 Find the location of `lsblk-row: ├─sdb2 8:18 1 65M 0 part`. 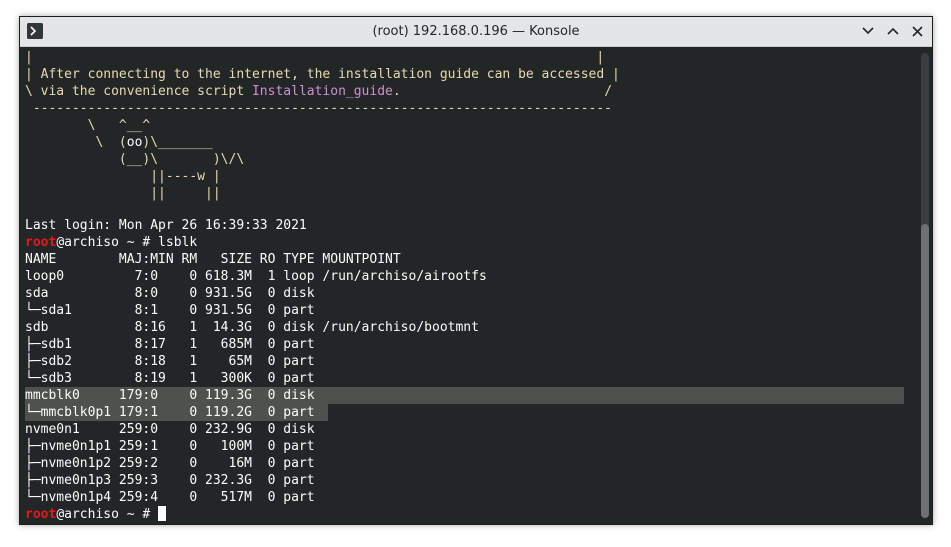

lsblk-row: ├─sdb2 8:18 1 65M 0 part is located at coordinates (170, 361).